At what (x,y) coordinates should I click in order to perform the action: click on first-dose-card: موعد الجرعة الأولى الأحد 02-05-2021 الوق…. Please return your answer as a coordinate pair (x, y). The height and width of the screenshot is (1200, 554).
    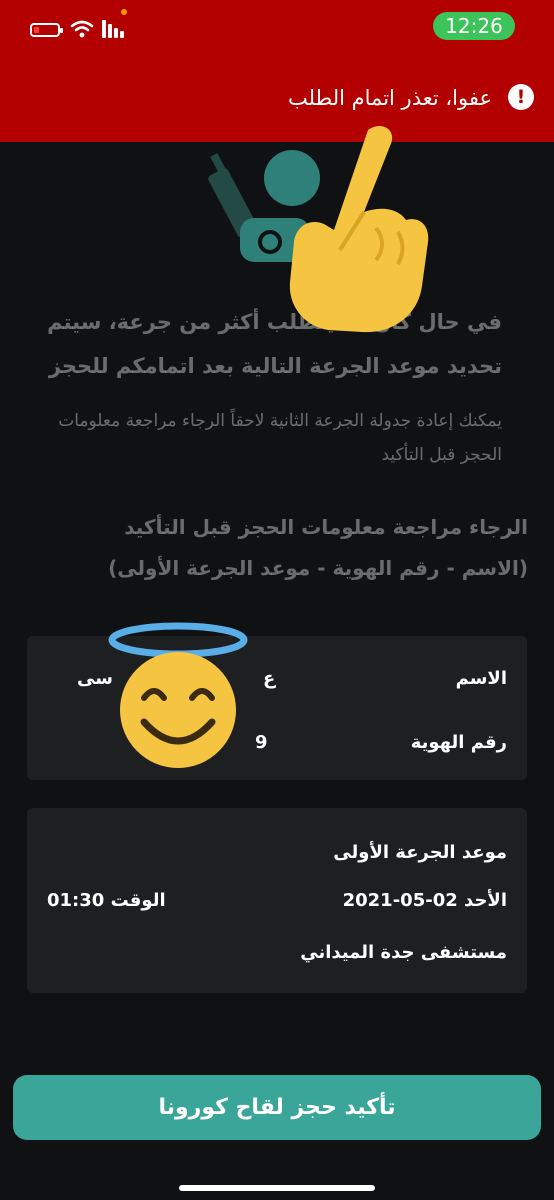
    Looking at the image, I should click on (277, 900).